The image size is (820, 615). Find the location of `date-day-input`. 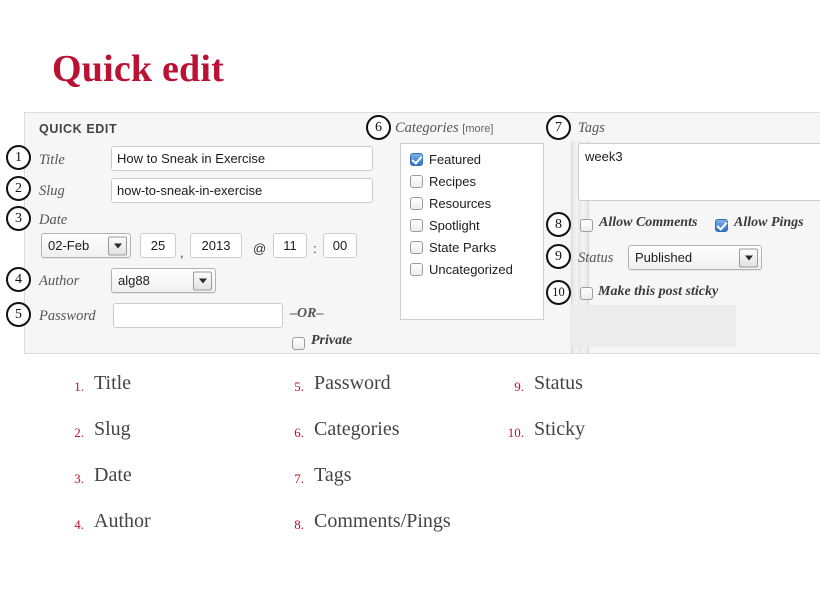

date-day-input is located at coordinates (158, 245).